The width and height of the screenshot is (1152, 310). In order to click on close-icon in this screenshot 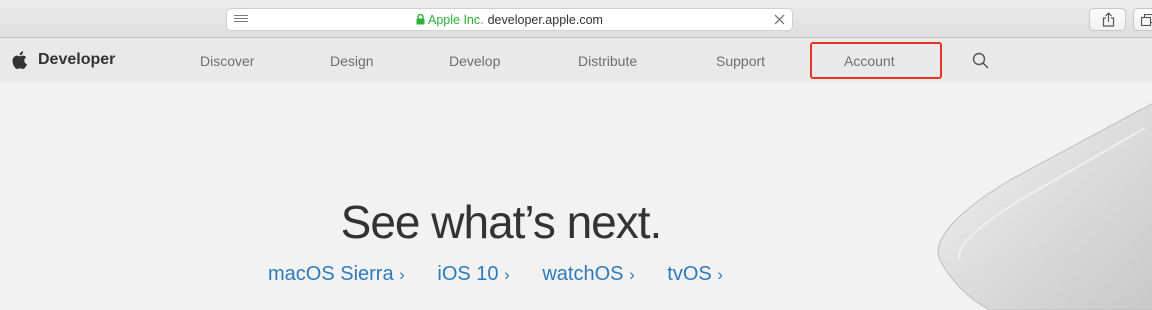, I will do `click(779, 19)`.